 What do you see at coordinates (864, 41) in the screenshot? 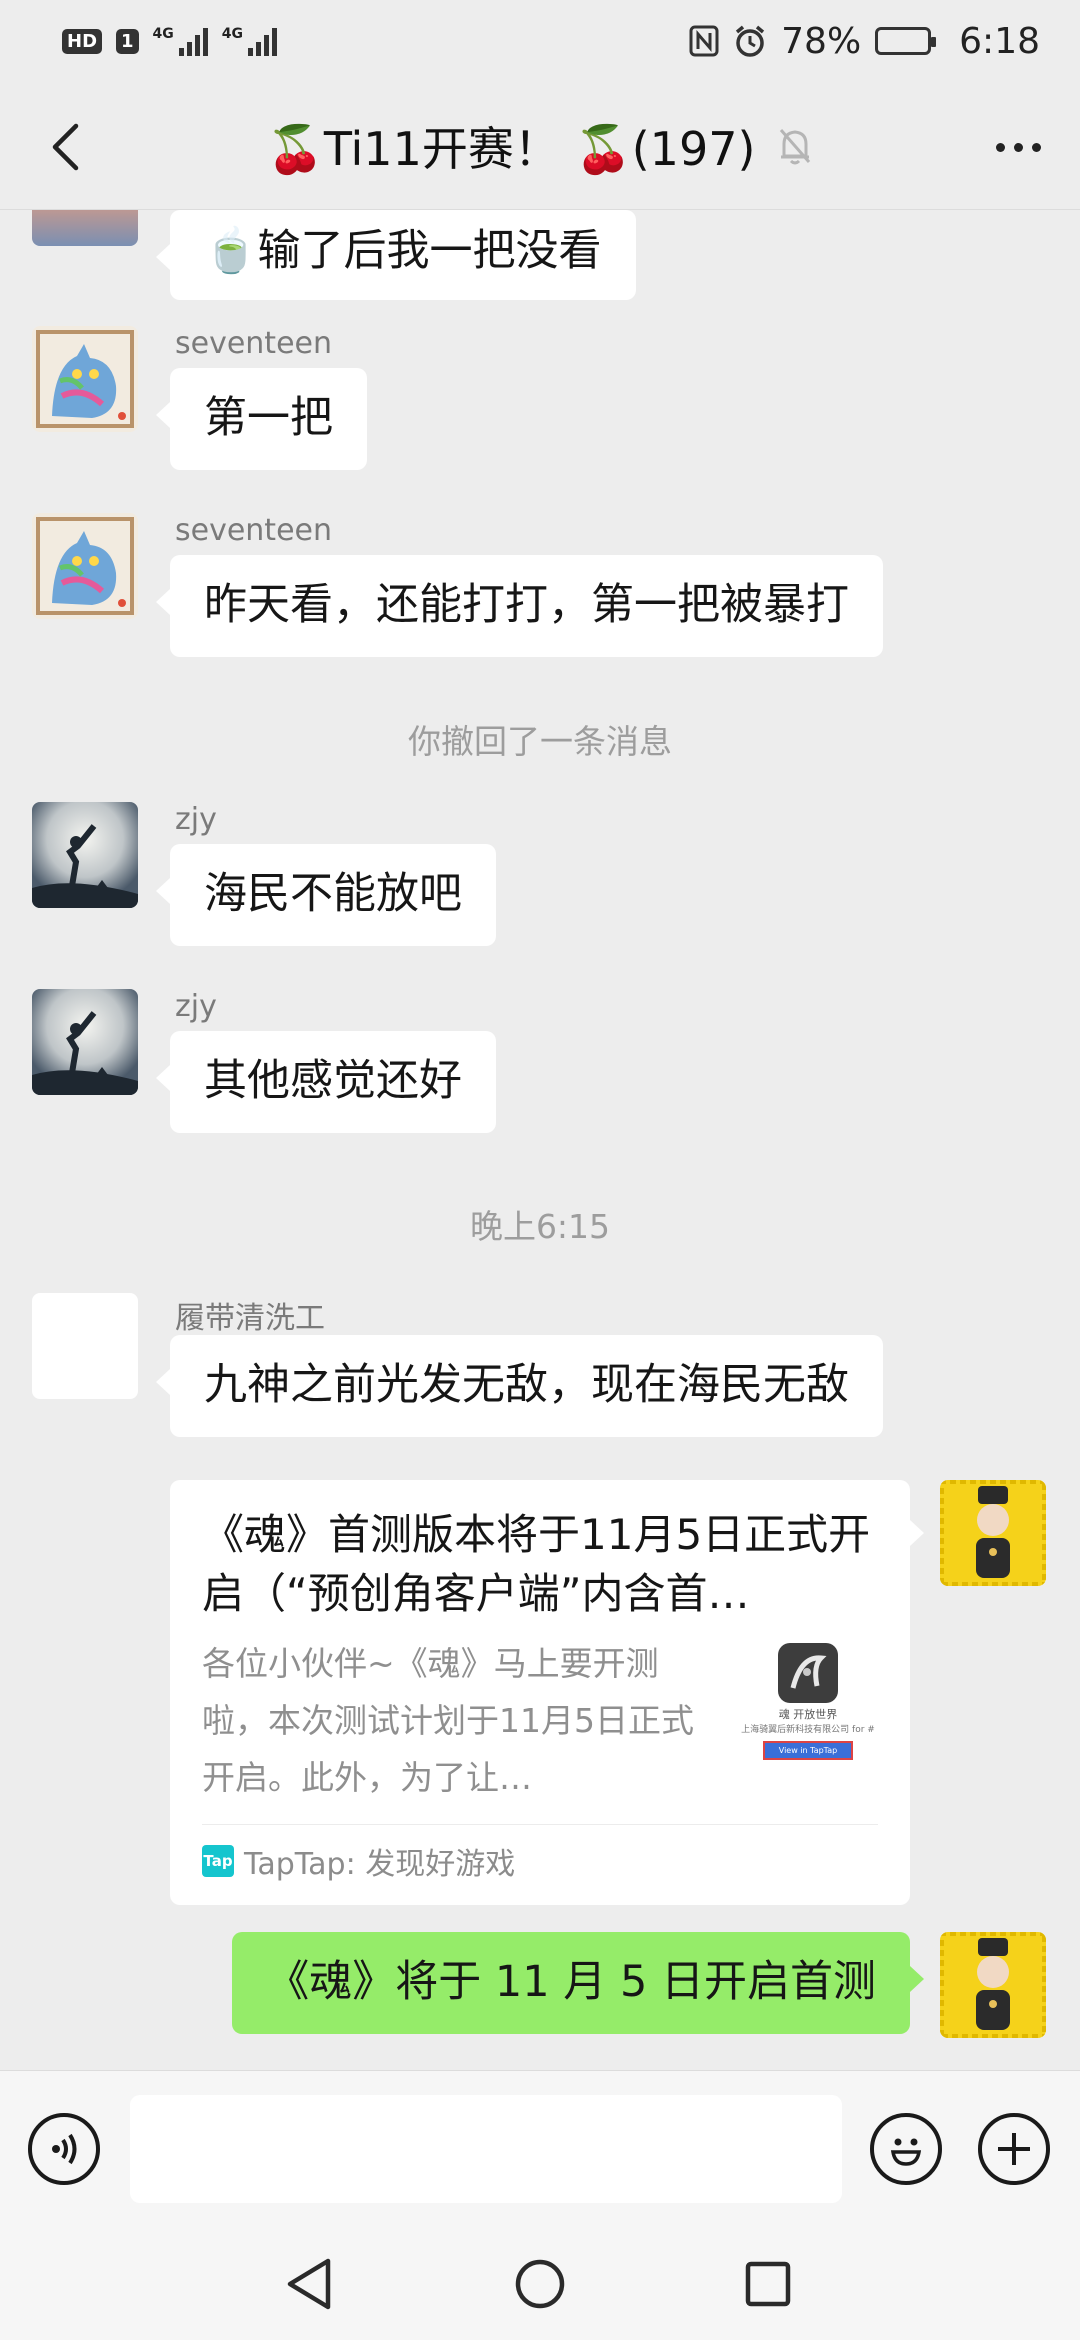
I see `status-right: 78% 6:18` at bounding box center [864, 41].